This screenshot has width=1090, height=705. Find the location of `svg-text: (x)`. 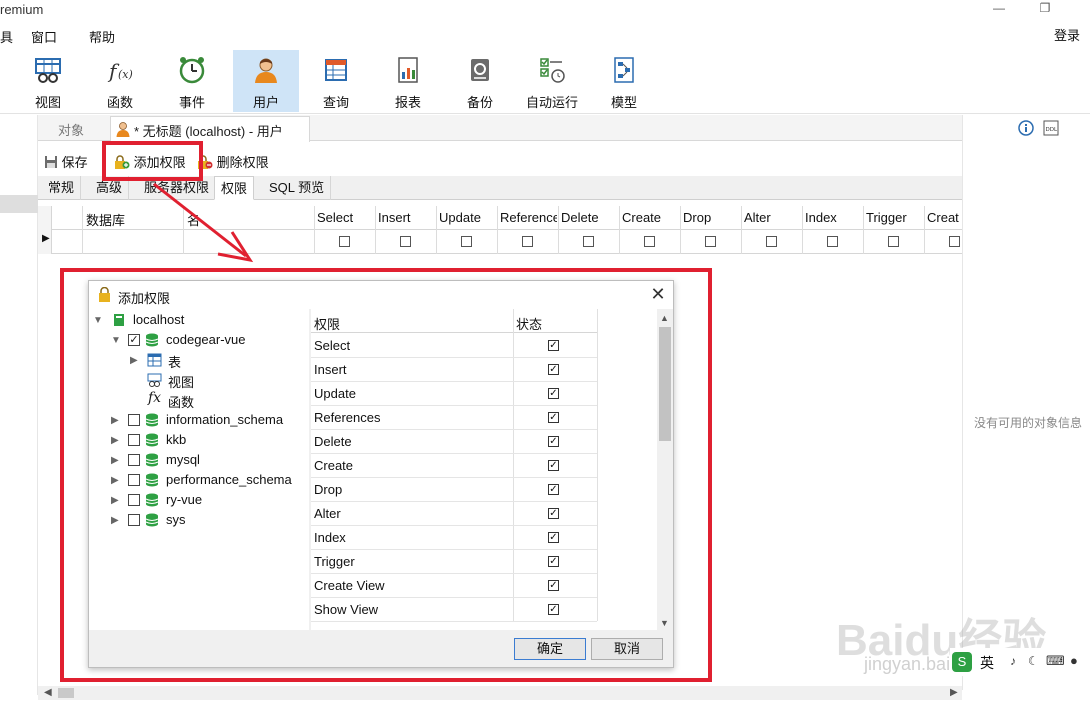

svg-text: (x) is located at coordinates (125, 74).